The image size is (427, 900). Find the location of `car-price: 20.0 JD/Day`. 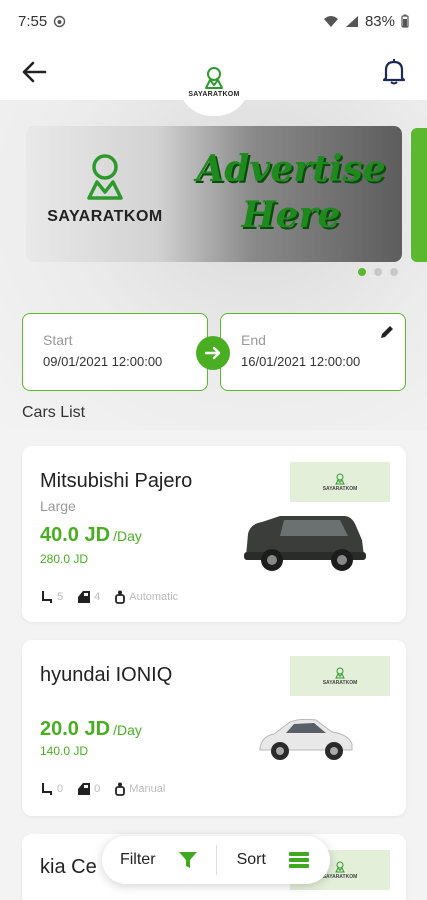

car-price: 20.0 JD/Day is located at coordinates (91, 729).